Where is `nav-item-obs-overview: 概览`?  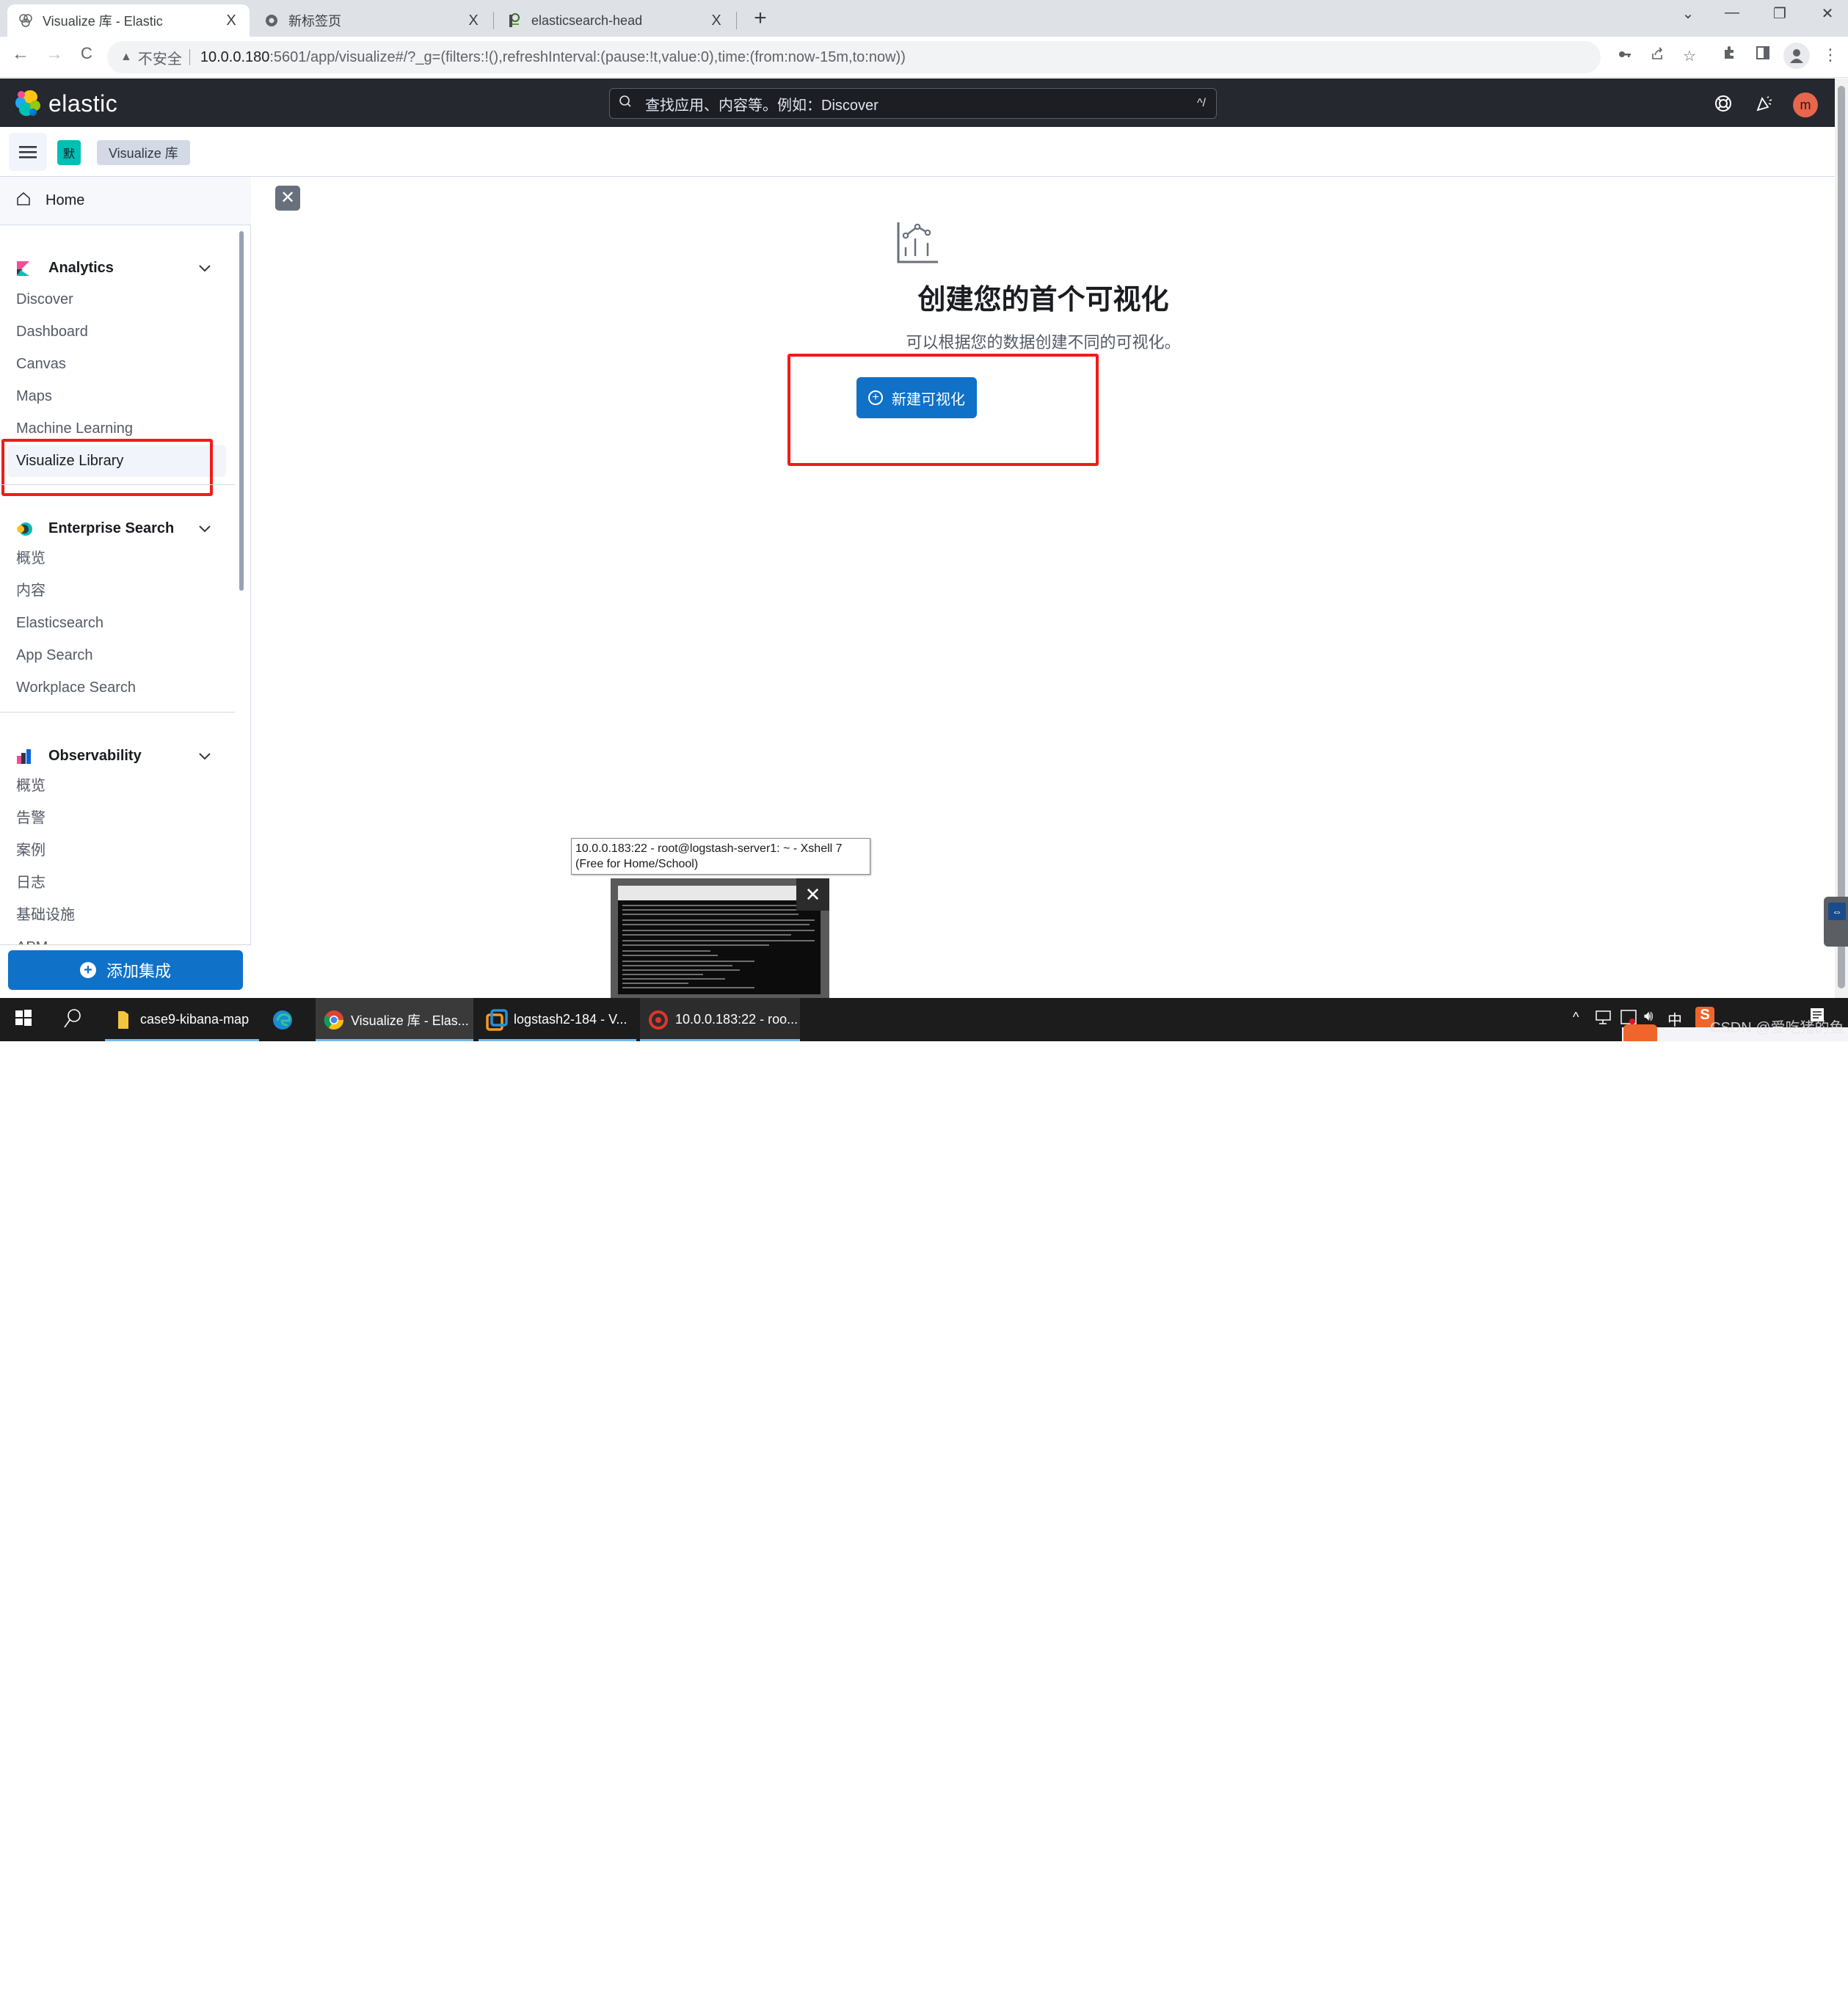 nav-item-obs-overview: 概览 is located at coordinates (31, 786).